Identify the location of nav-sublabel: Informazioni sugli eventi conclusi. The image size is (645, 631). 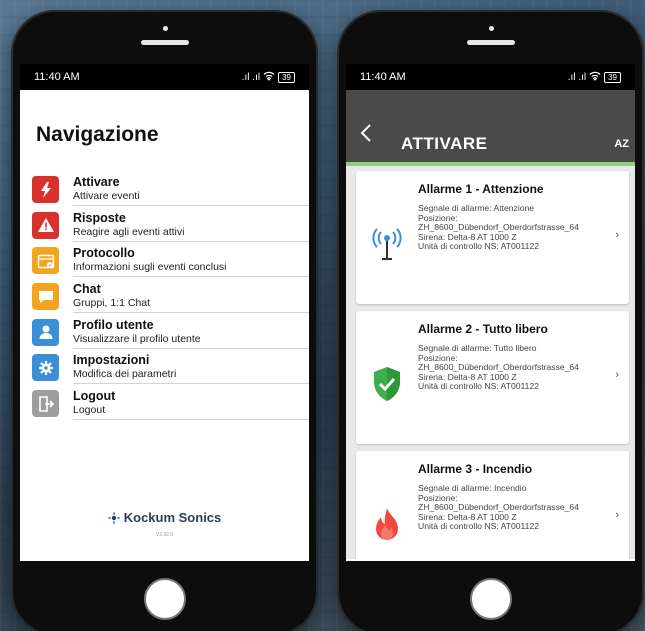
(150, 267).